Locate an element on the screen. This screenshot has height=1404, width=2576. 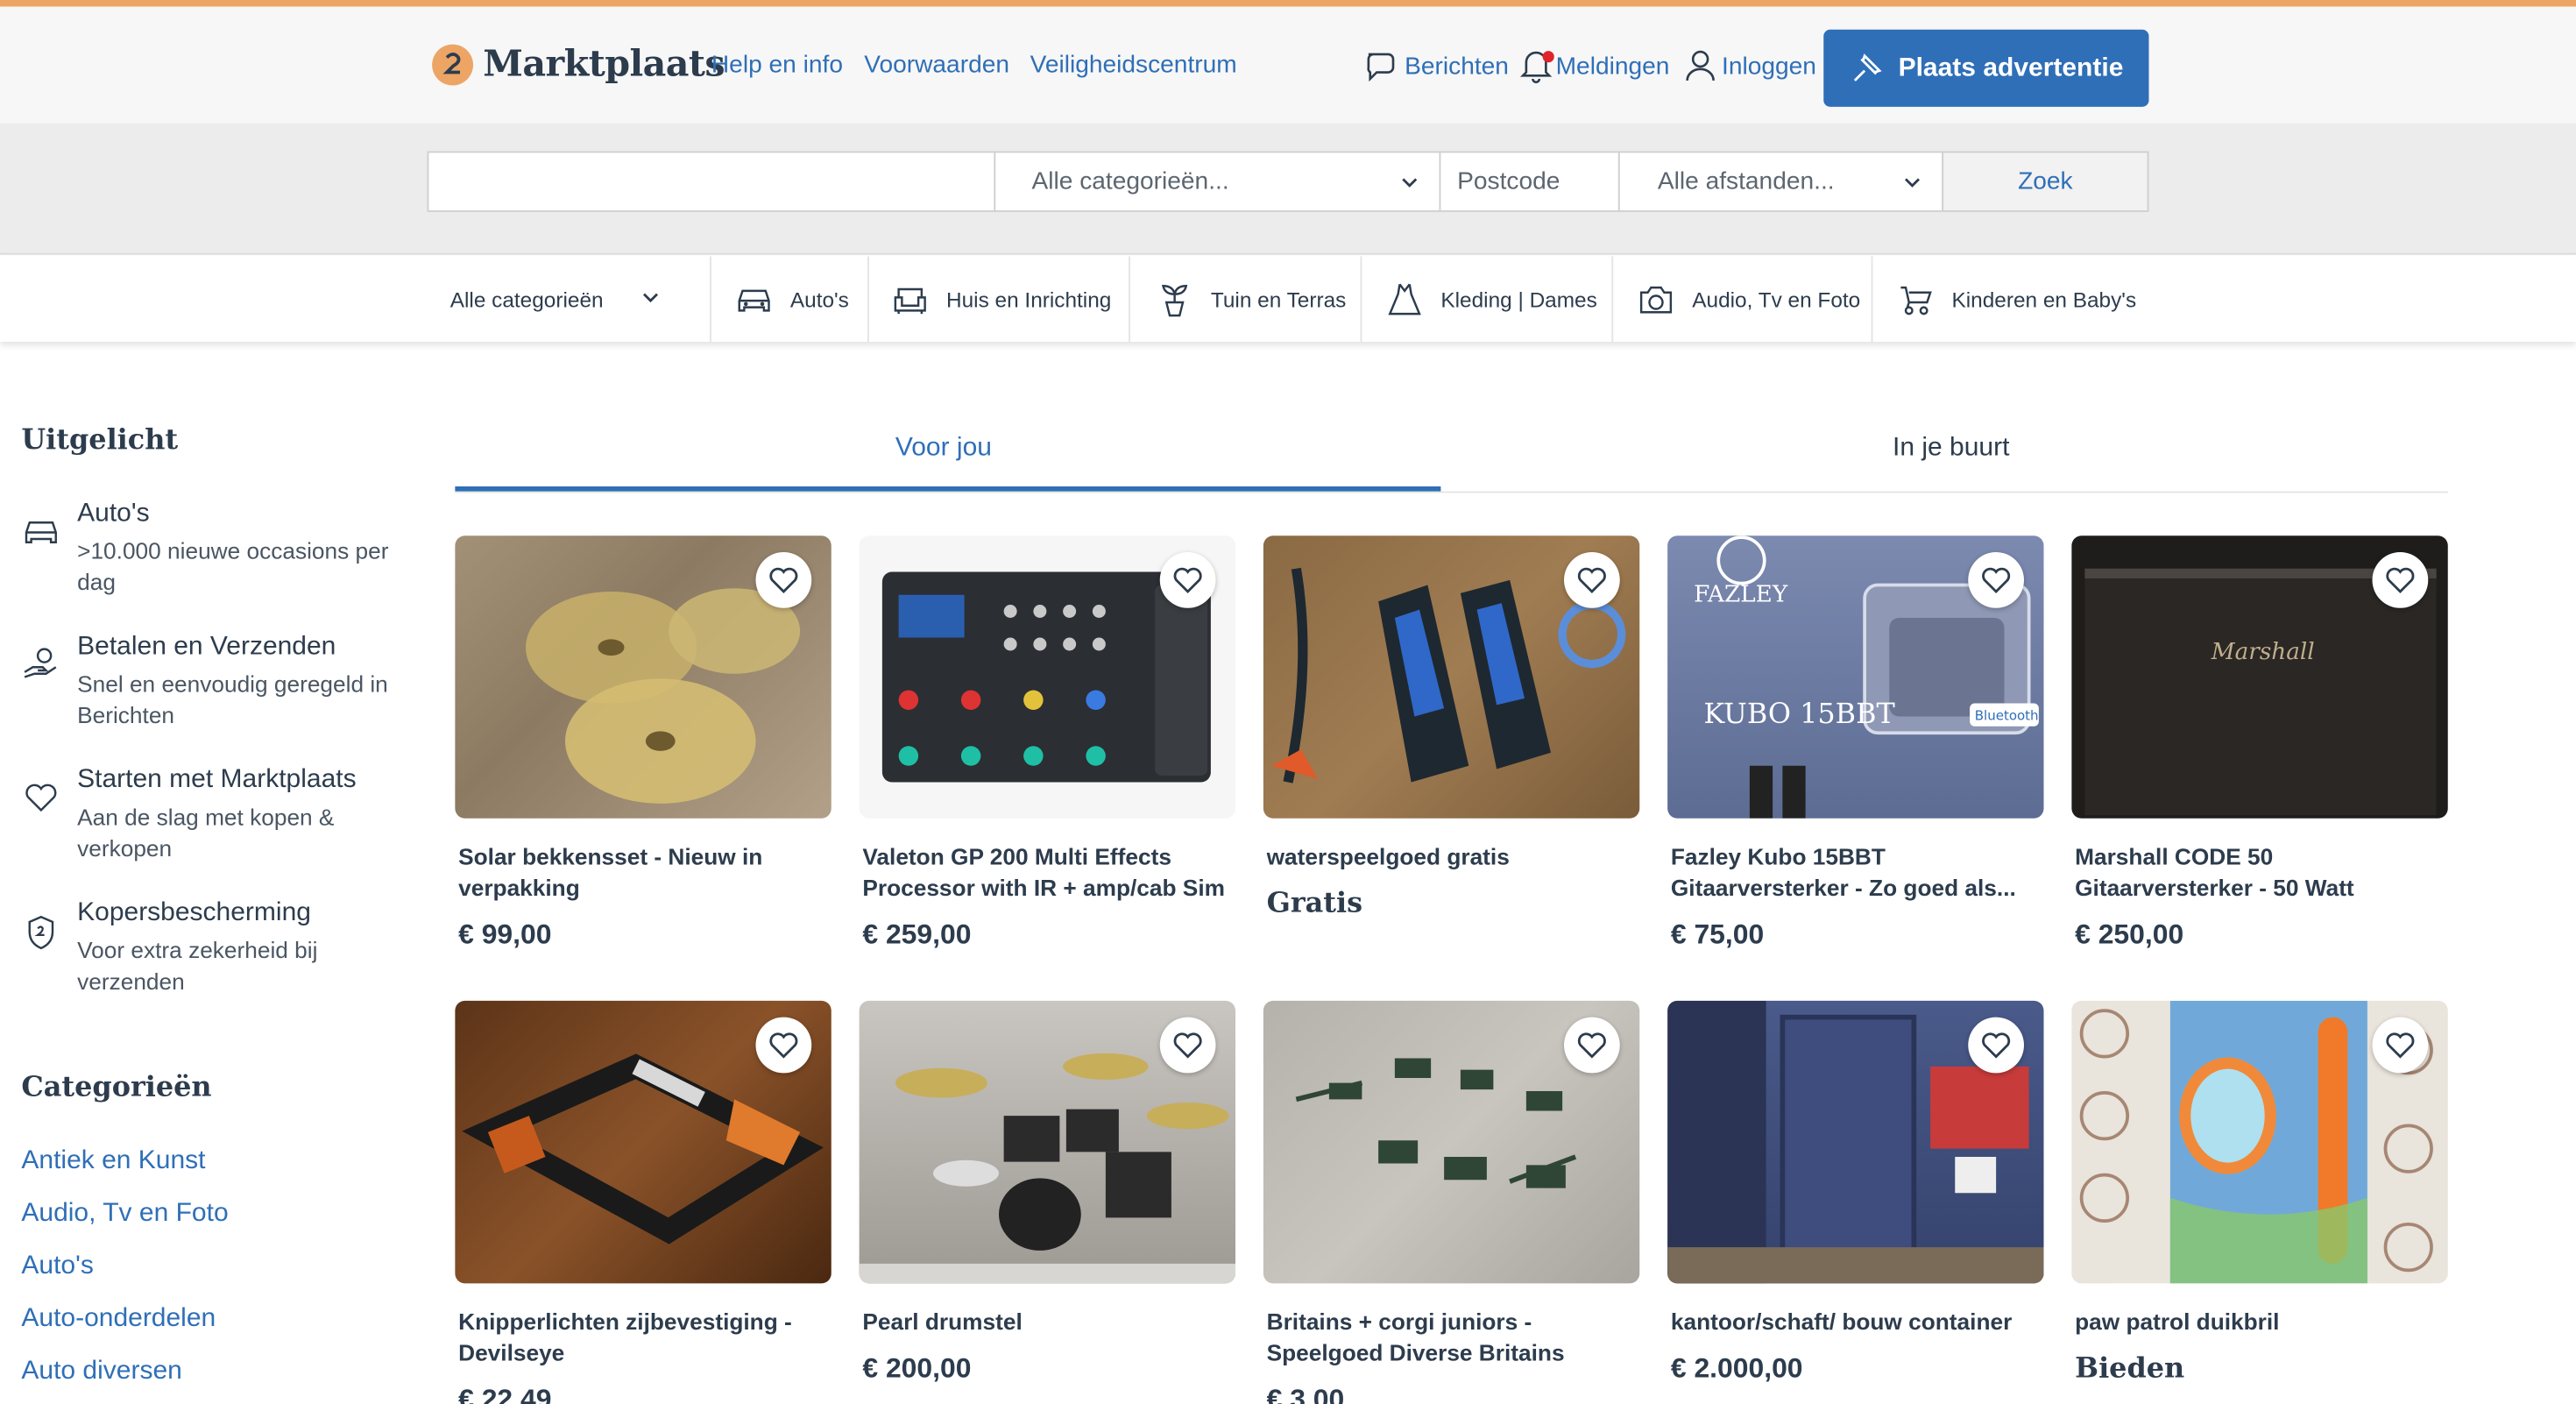
category-kids-baby: Kinderen en Baby's is located at coordinates (2011, 300).